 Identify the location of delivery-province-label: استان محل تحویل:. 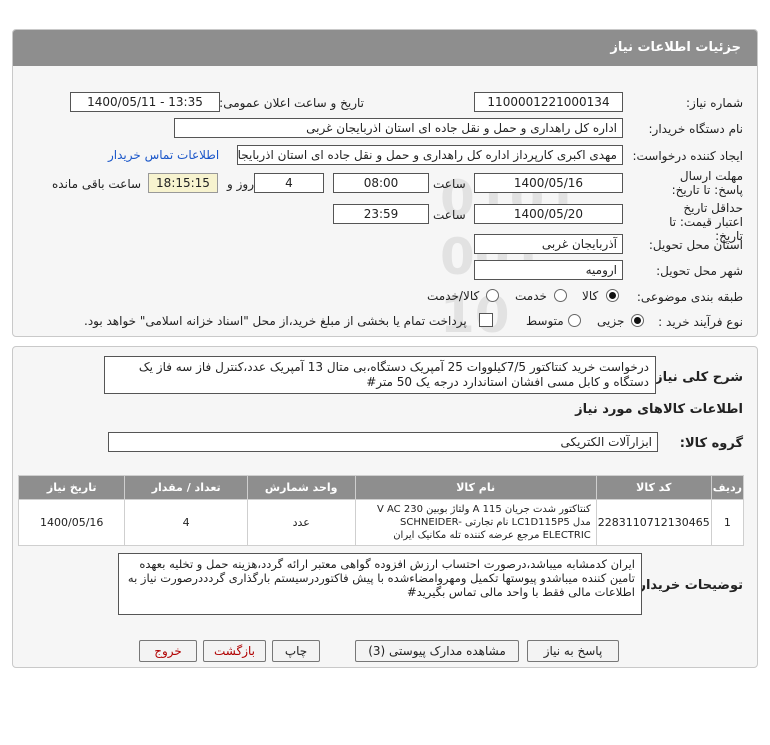
(695, 245).